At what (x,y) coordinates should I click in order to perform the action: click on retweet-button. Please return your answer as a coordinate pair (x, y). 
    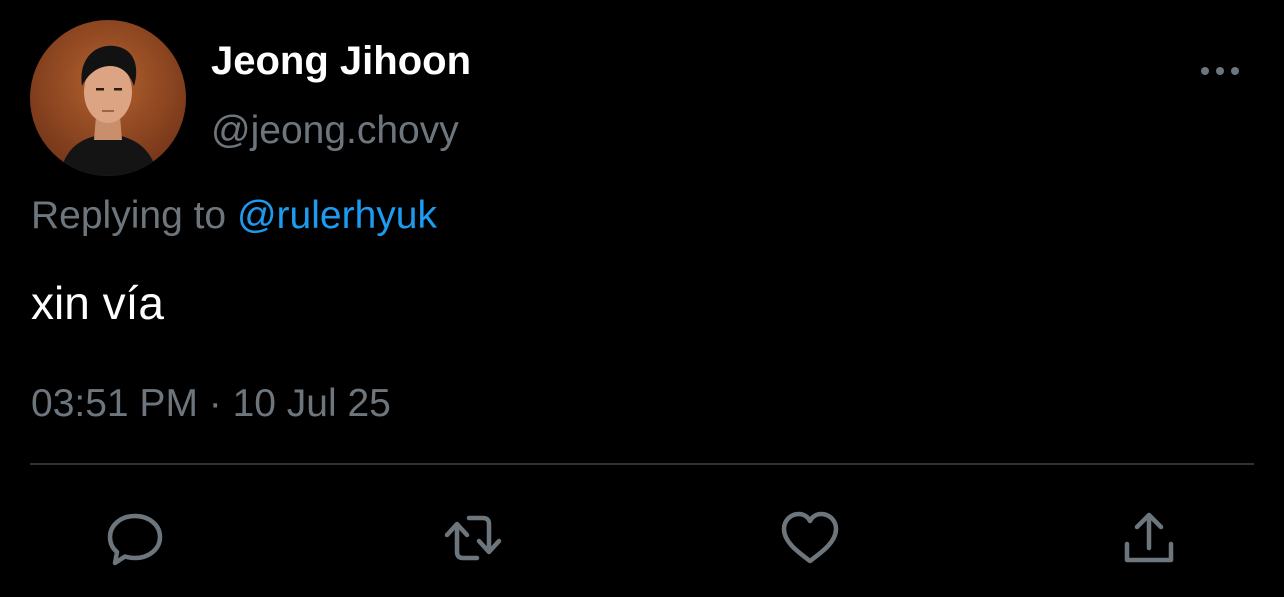
    Looking at the image, I should click on (473, 538).